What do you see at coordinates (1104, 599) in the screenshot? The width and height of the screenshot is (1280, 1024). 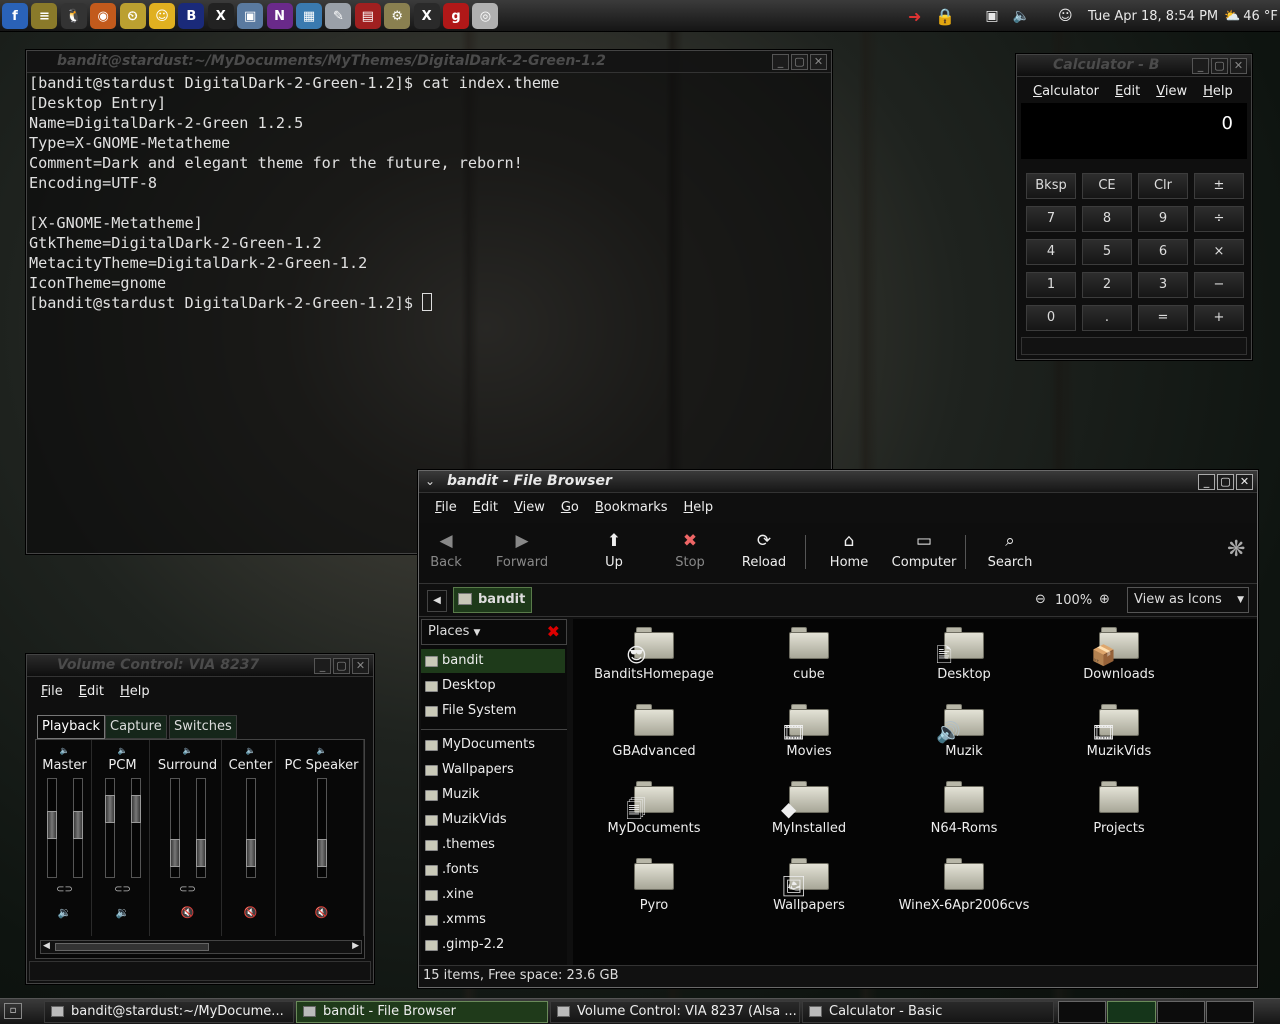 I see `zoom-in-icon: ⊕` at bounding box center [1104, 599].